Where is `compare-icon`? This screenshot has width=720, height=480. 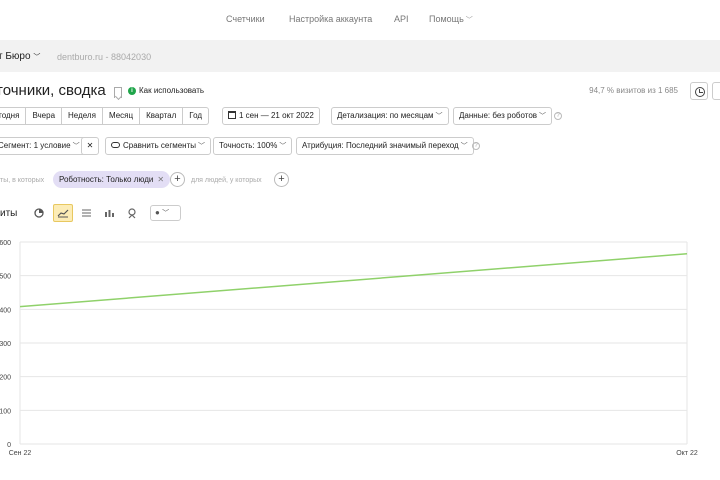
compare-icon is located at coordinates (115, 145).